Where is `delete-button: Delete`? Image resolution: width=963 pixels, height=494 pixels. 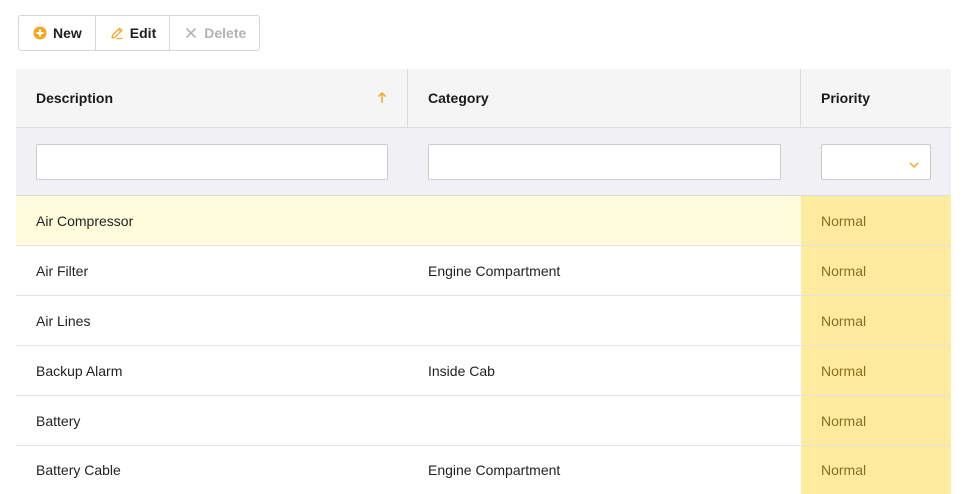 delete-button: Delete is located at coordinates (214, 33).